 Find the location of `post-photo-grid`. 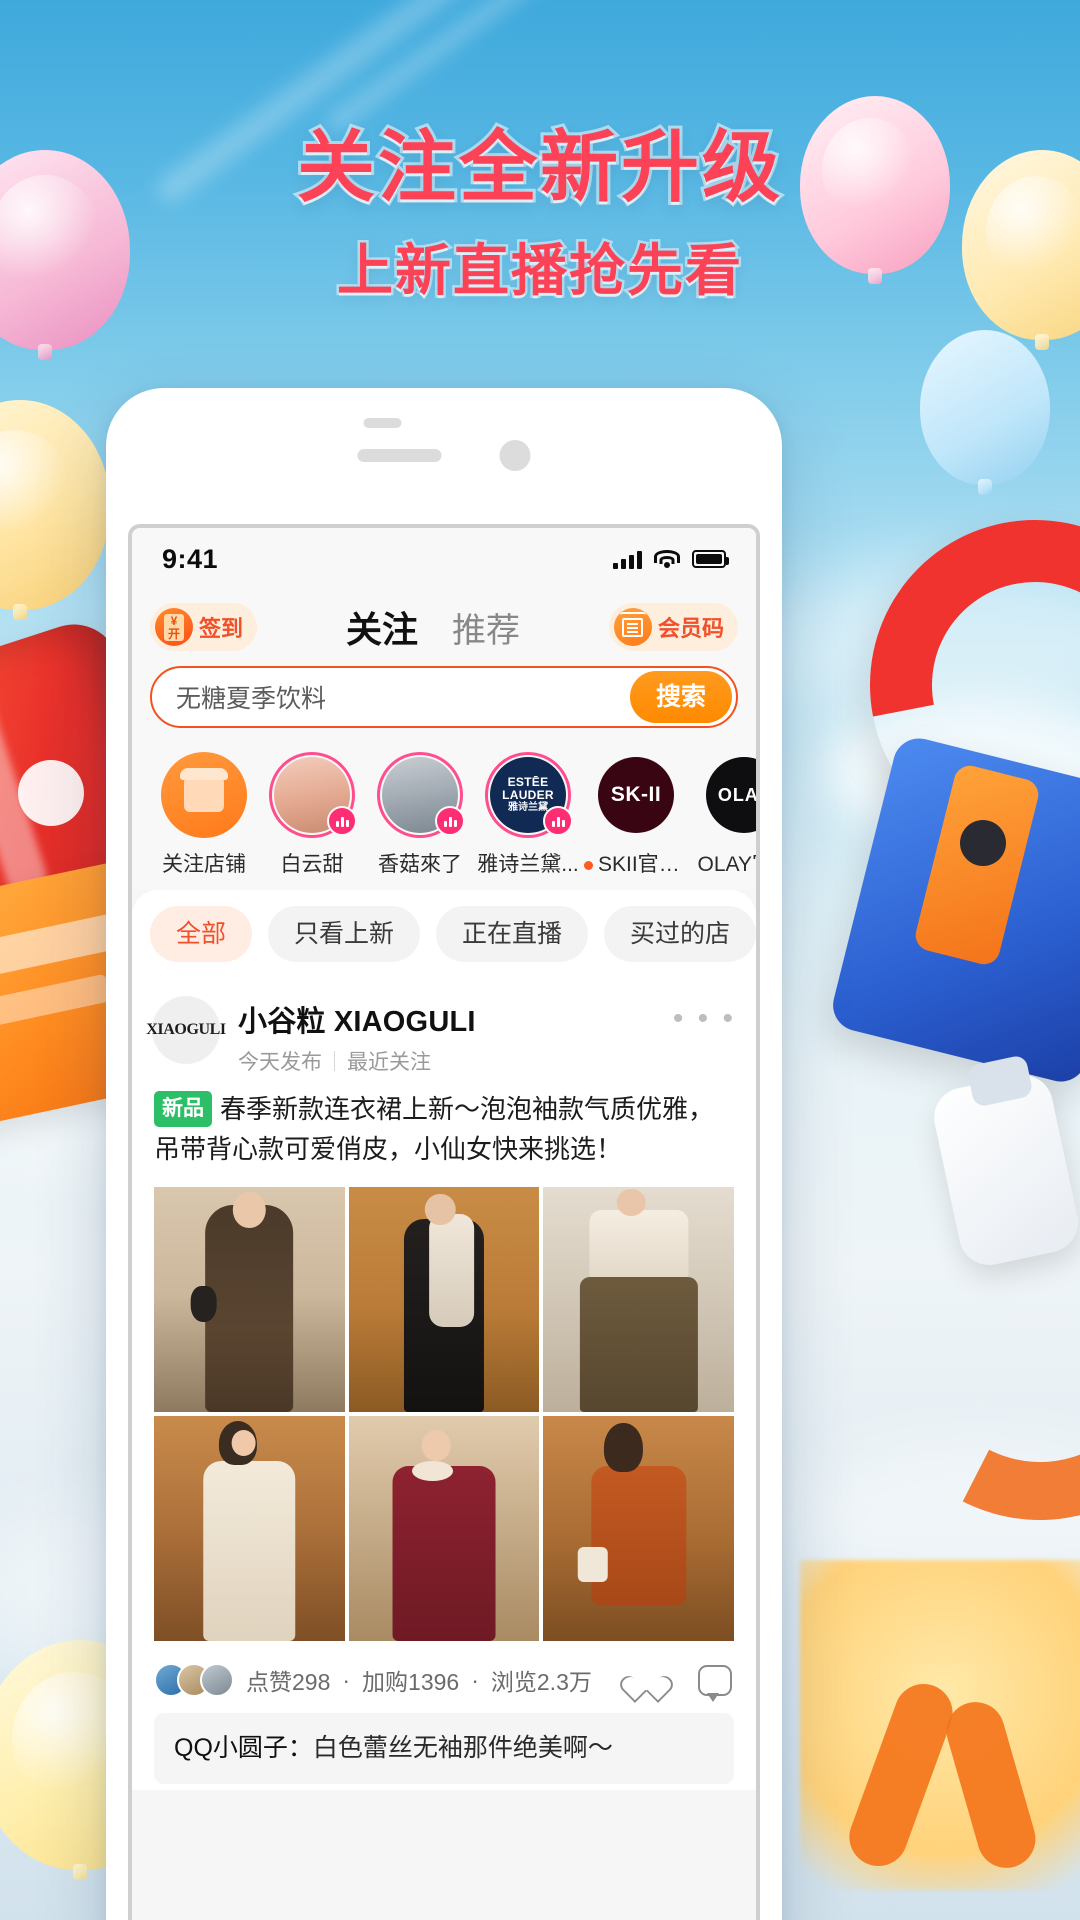

post-photo-grid is located at coordinates (444, 1414).